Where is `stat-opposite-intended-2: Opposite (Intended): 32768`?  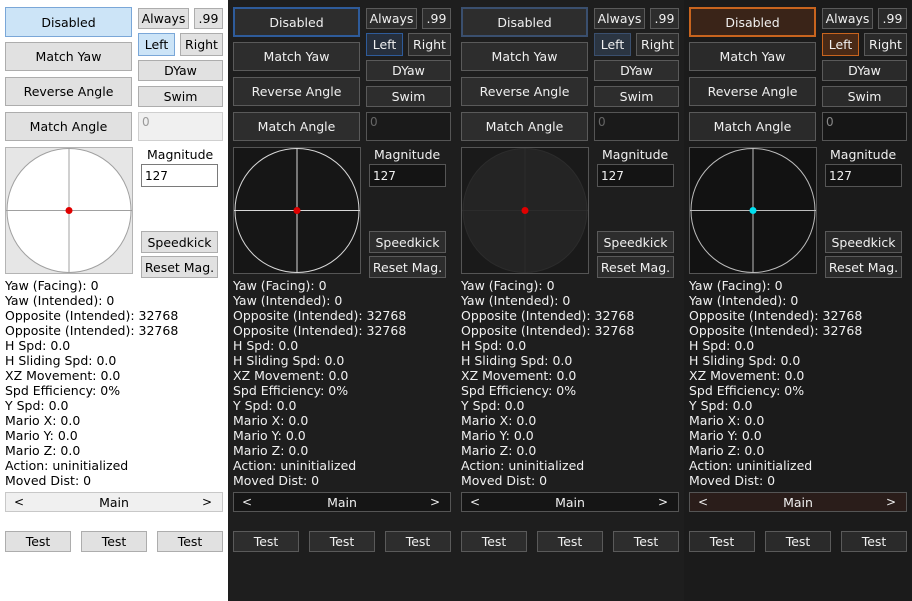 stat-opposite-intended-2: Opposite (Intended): 32768 is located at coordinates (320, 330).